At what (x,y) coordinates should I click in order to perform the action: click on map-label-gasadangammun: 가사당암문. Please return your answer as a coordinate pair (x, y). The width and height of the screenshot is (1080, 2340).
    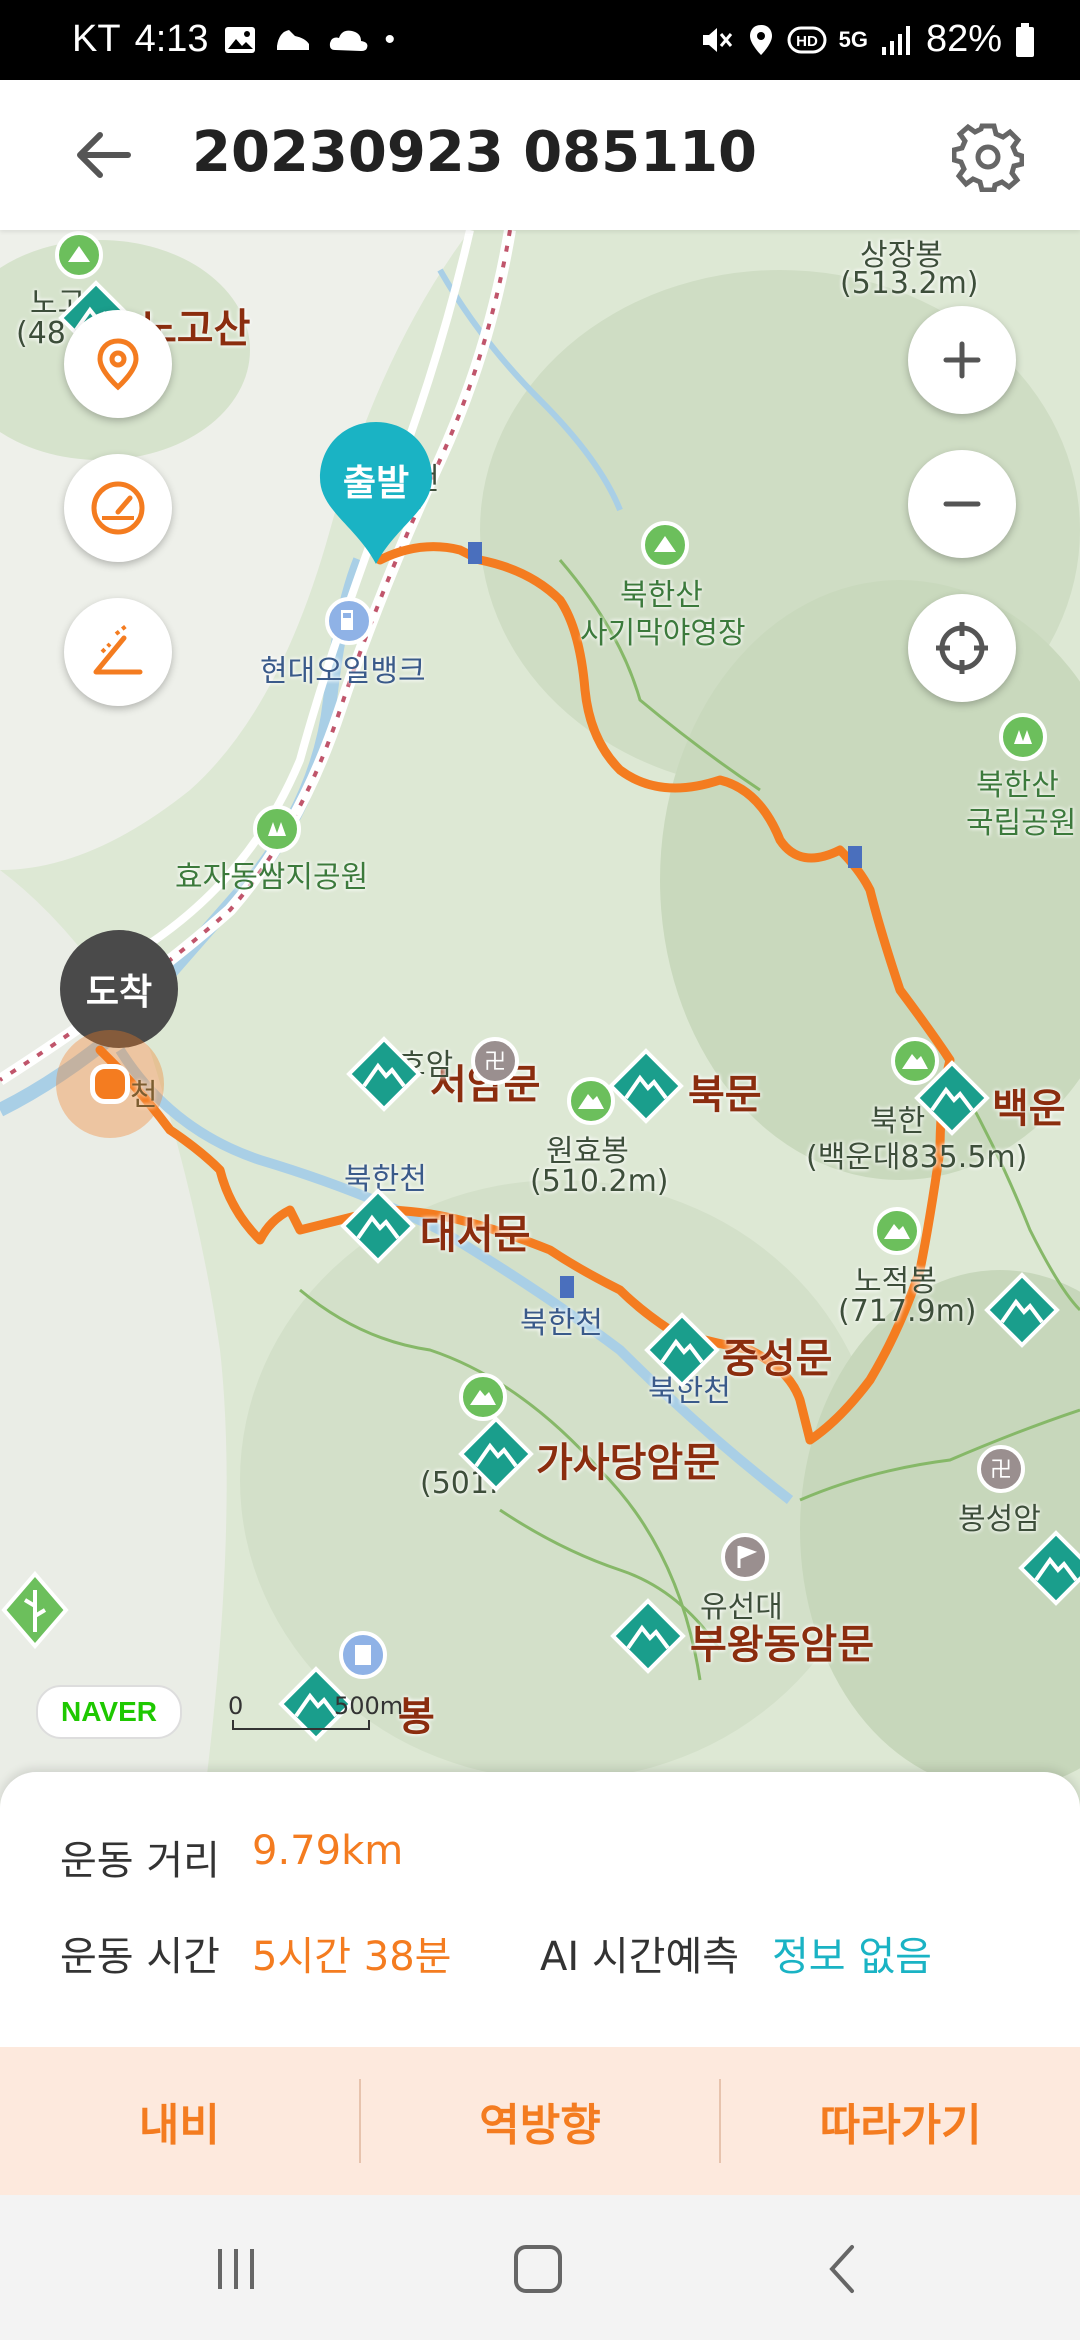
    Looking at the image, I should click on (628, 1463).